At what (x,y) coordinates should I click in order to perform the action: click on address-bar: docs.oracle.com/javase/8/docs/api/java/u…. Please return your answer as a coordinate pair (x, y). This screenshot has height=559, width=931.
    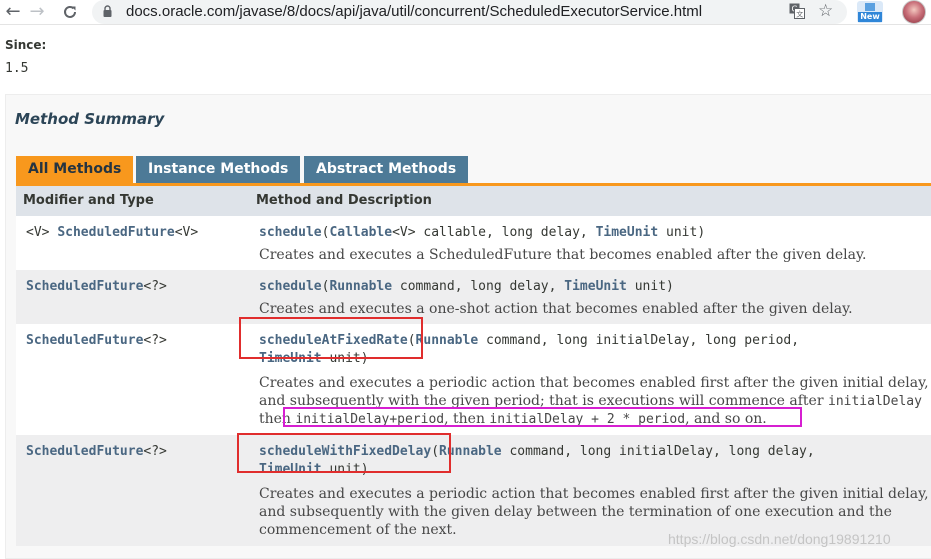
    Looking at the image, I should click on (469, 12).